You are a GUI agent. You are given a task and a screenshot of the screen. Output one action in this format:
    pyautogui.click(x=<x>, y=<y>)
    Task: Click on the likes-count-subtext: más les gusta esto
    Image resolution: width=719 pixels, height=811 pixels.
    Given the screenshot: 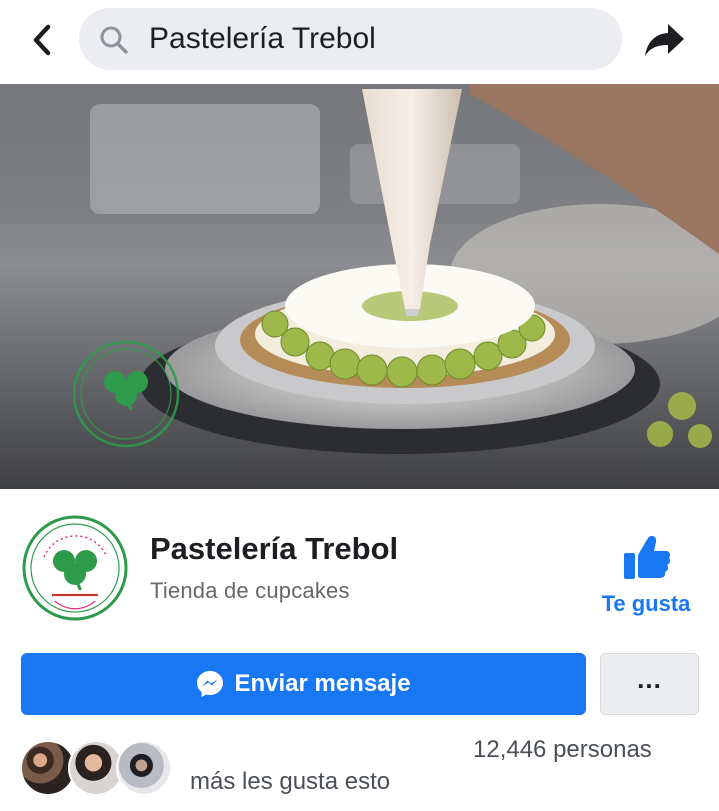 What is the action you would take?
    pyautogui.click(x=290, y=781)
    